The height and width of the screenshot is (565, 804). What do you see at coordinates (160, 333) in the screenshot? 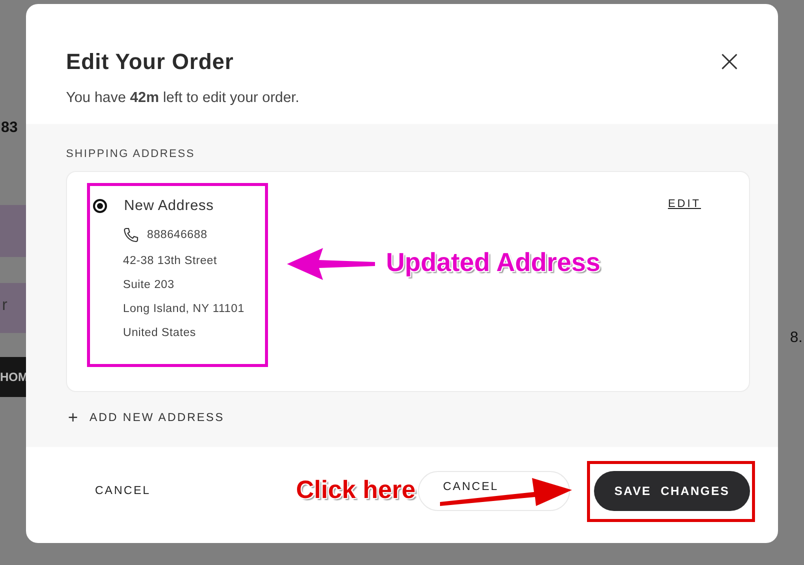
I see `address-line: United States` at bounding box center [160, 333].